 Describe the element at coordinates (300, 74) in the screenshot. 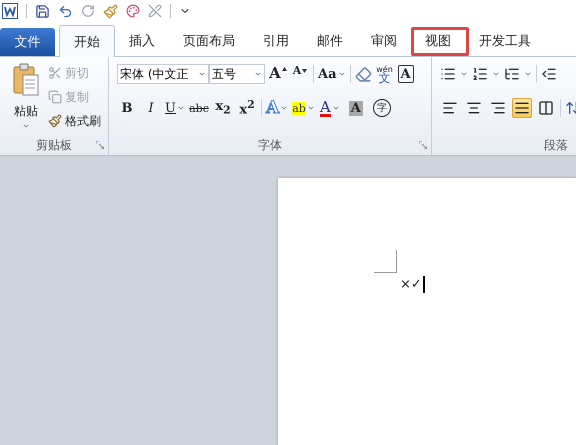

I see `shrink-font-button: A` at that location.